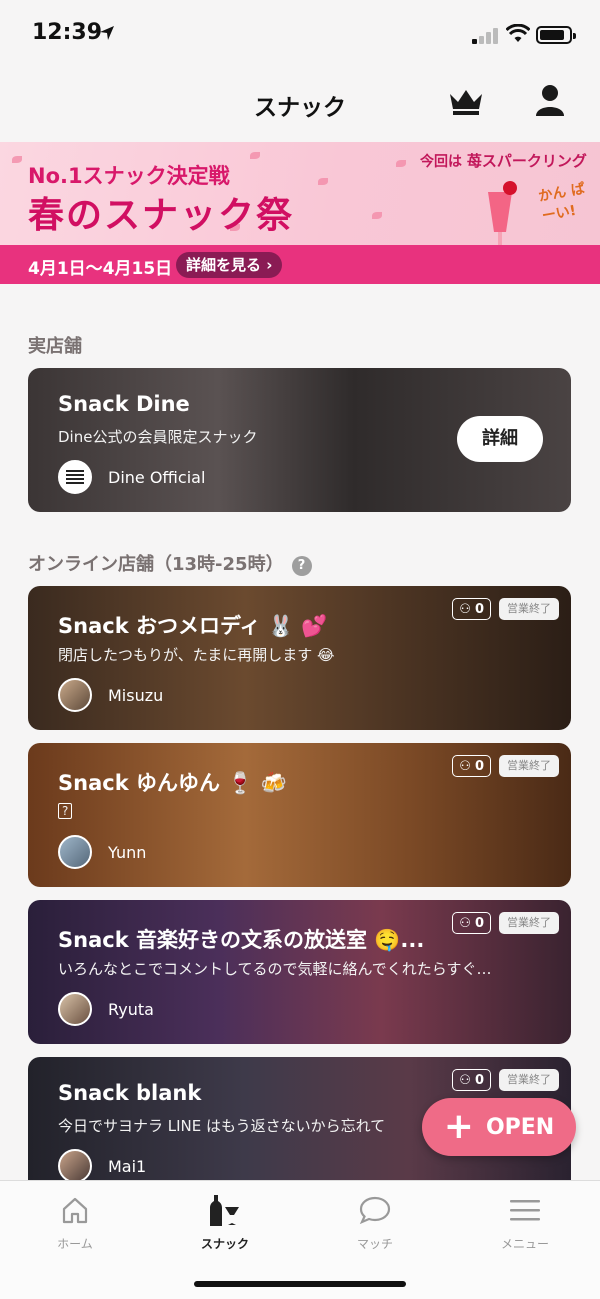 The image size is (600, 1299). Describe the element at coordinates (106, 1009) in the screenshot. I see `card-host: Ryuta` at that location.